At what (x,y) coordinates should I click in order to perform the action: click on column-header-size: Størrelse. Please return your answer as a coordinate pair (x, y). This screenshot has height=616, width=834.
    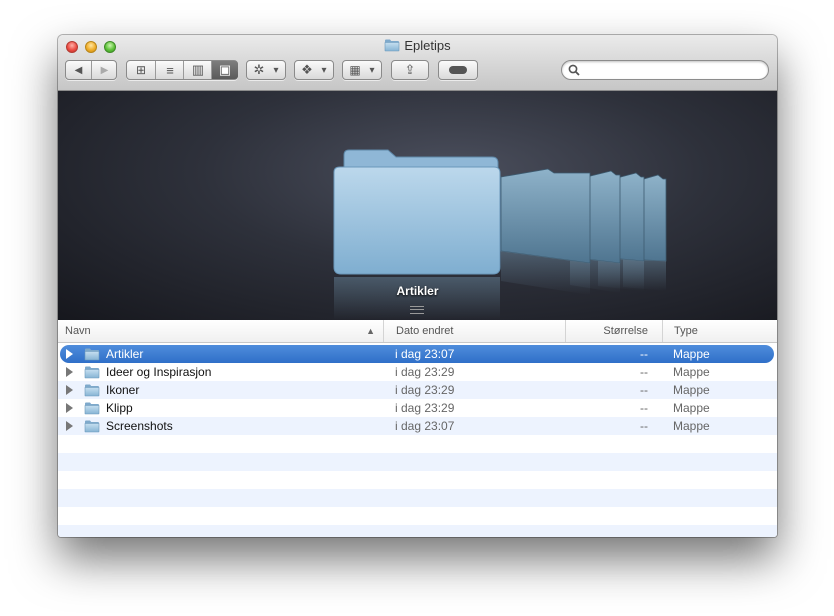
    Looking at the image, I should click on (613, 331).